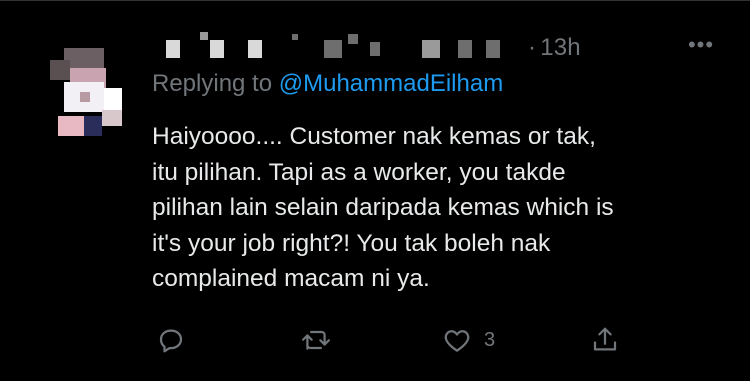 The image size is (750, 381). I want to click on more-icon: •••, so click(701, 44).